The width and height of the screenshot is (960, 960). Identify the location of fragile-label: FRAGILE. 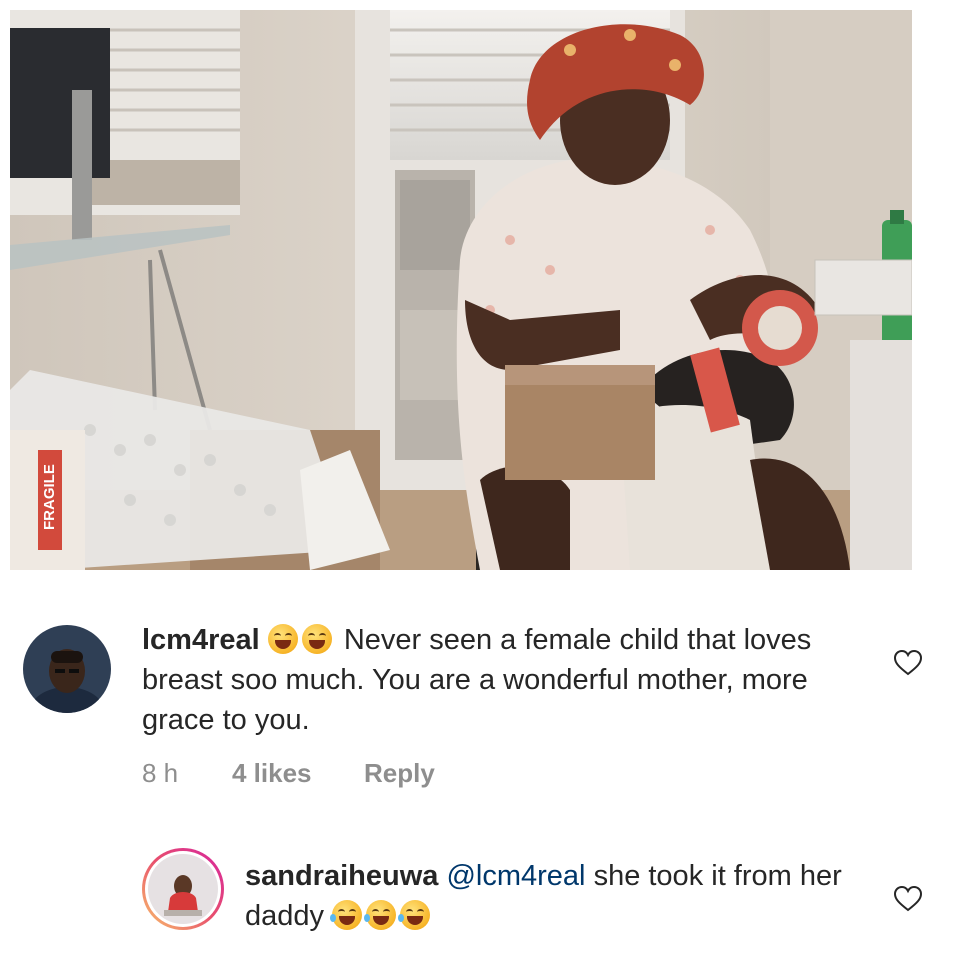
(49, 497).